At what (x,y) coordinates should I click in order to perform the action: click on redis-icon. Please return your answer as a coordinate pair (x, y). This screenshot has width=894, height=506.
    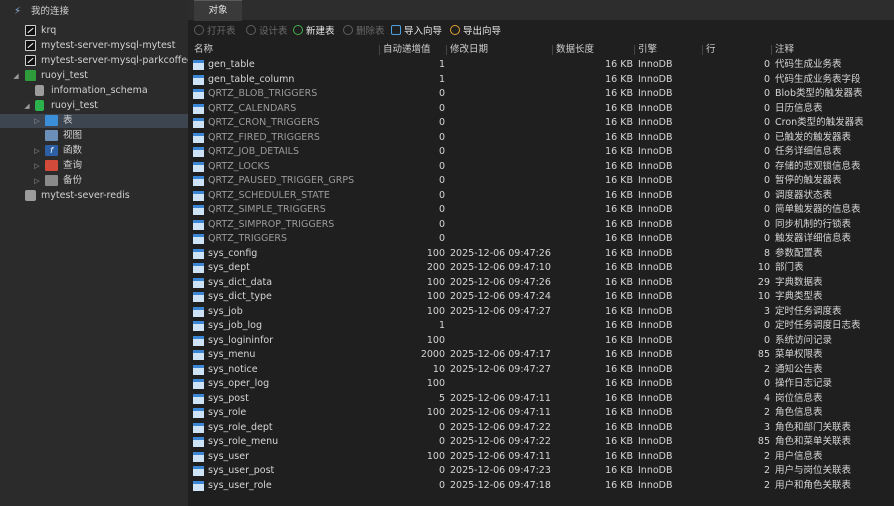
    Looking at the image, I should click on (30, 195).